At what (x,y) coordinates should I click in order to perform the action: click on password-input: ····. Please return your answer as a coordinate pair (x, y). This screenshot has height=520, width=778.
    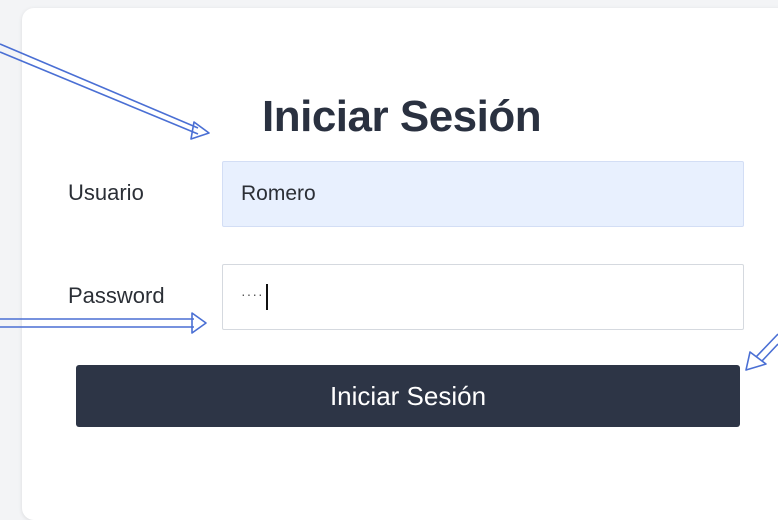
    Looking at the image, I should click on (483, 297).